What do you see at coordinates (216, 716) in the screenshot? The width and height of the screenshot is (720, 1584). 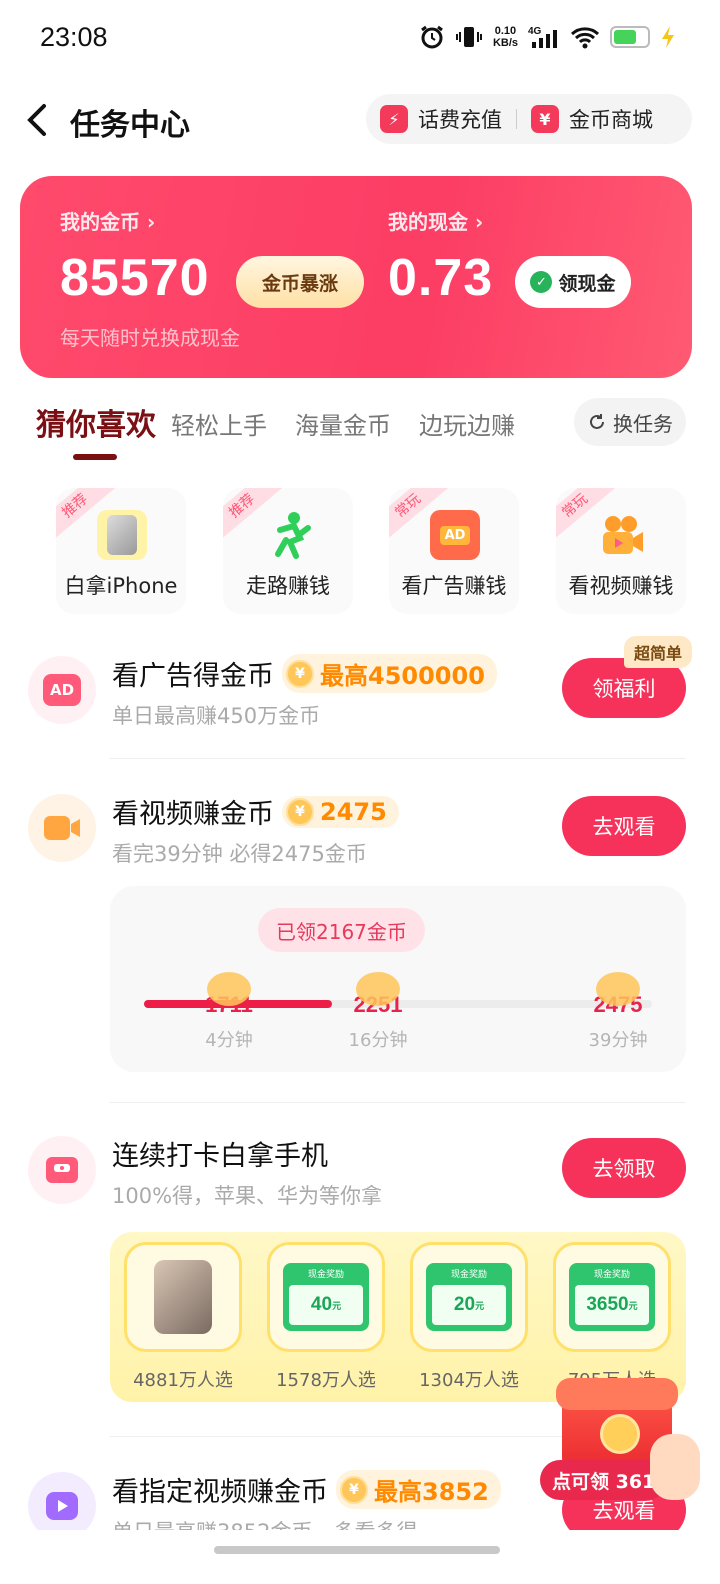 I see `task-subtitle: 单日最高赚450万金币` at bounding box center [216, 716].